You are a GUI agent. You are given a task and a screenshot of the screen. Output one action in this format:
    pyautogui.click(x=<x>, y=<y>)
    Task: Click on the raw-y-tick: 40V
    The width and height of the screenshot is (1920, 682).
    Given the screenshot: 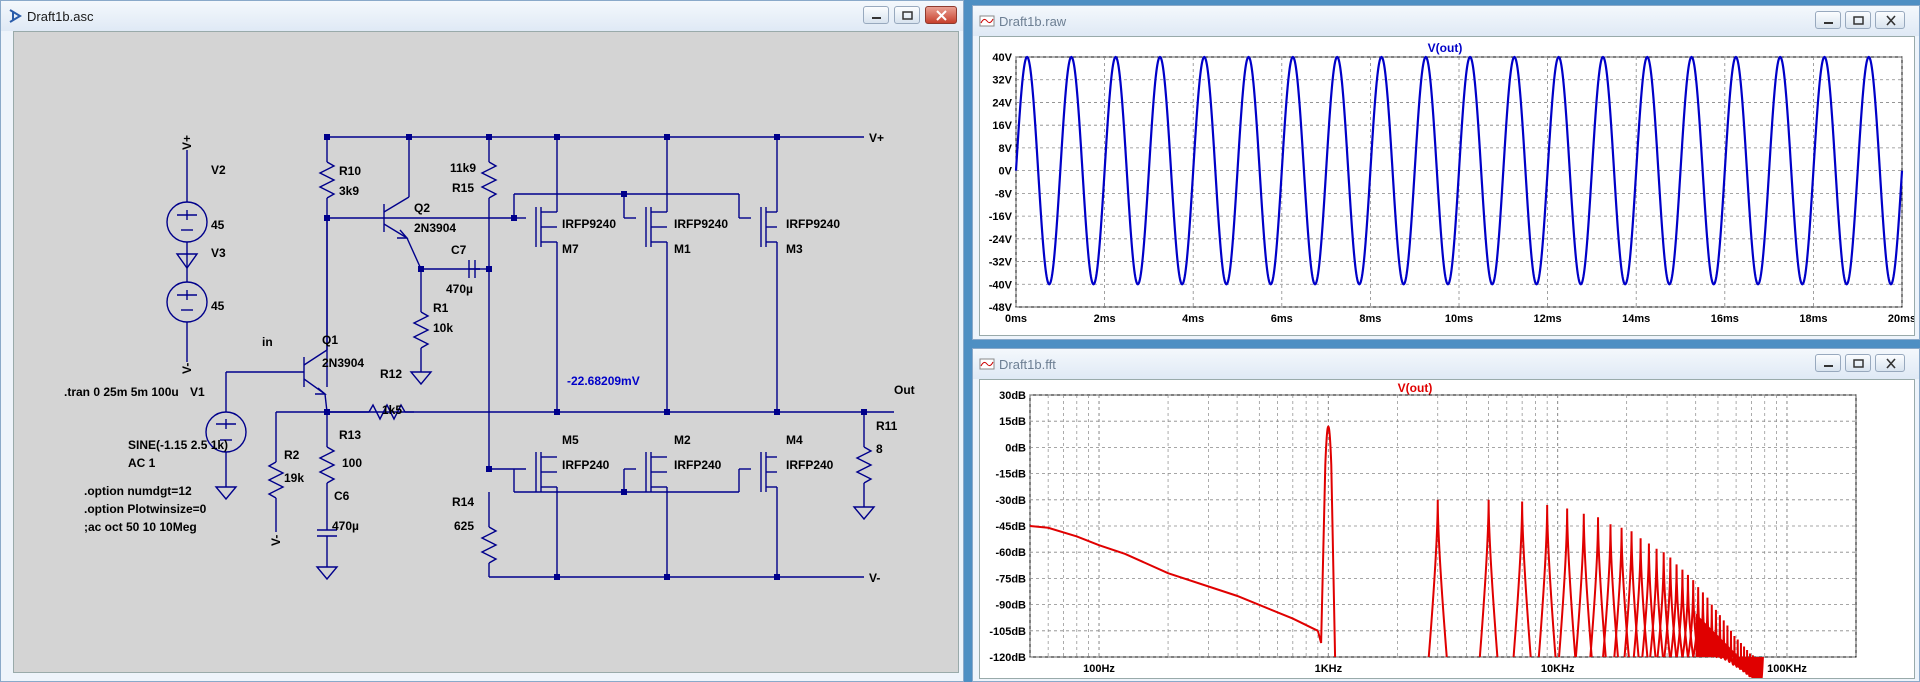 What is the action you would take?
    pyautogui.click(x=1002, y=58)
    